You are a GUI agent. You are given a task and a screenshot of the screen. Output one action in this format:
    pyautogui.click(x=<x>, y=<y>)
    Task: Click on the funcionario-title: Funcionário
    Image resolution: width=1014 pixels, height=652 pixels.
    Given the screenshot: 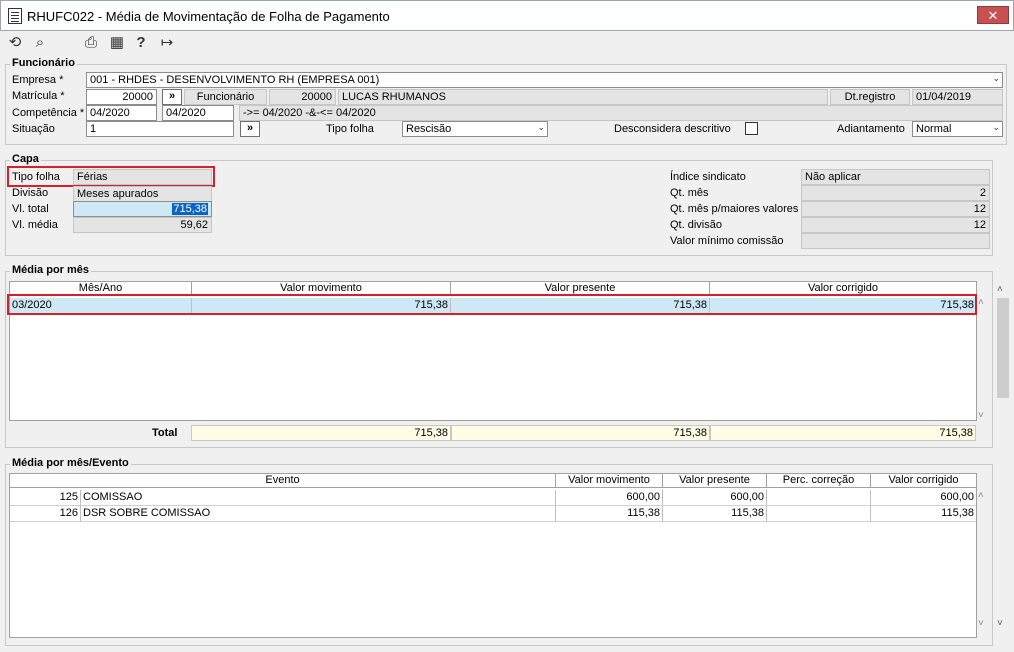 What is the action you would take?
    pyautogui.click(x=43, y=63)
    